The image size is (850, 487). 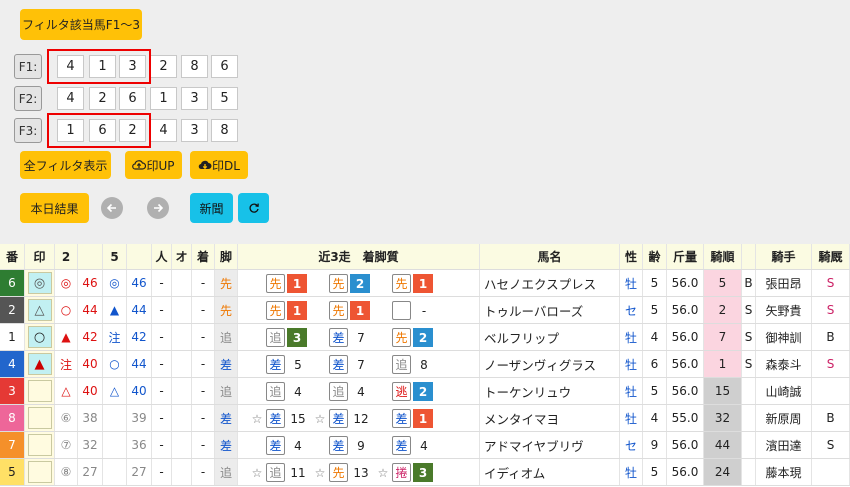 What do you see at coordinates (655, 283) in the screenshot?
I see `horse-age: 5` at bounding box center [655, 283].